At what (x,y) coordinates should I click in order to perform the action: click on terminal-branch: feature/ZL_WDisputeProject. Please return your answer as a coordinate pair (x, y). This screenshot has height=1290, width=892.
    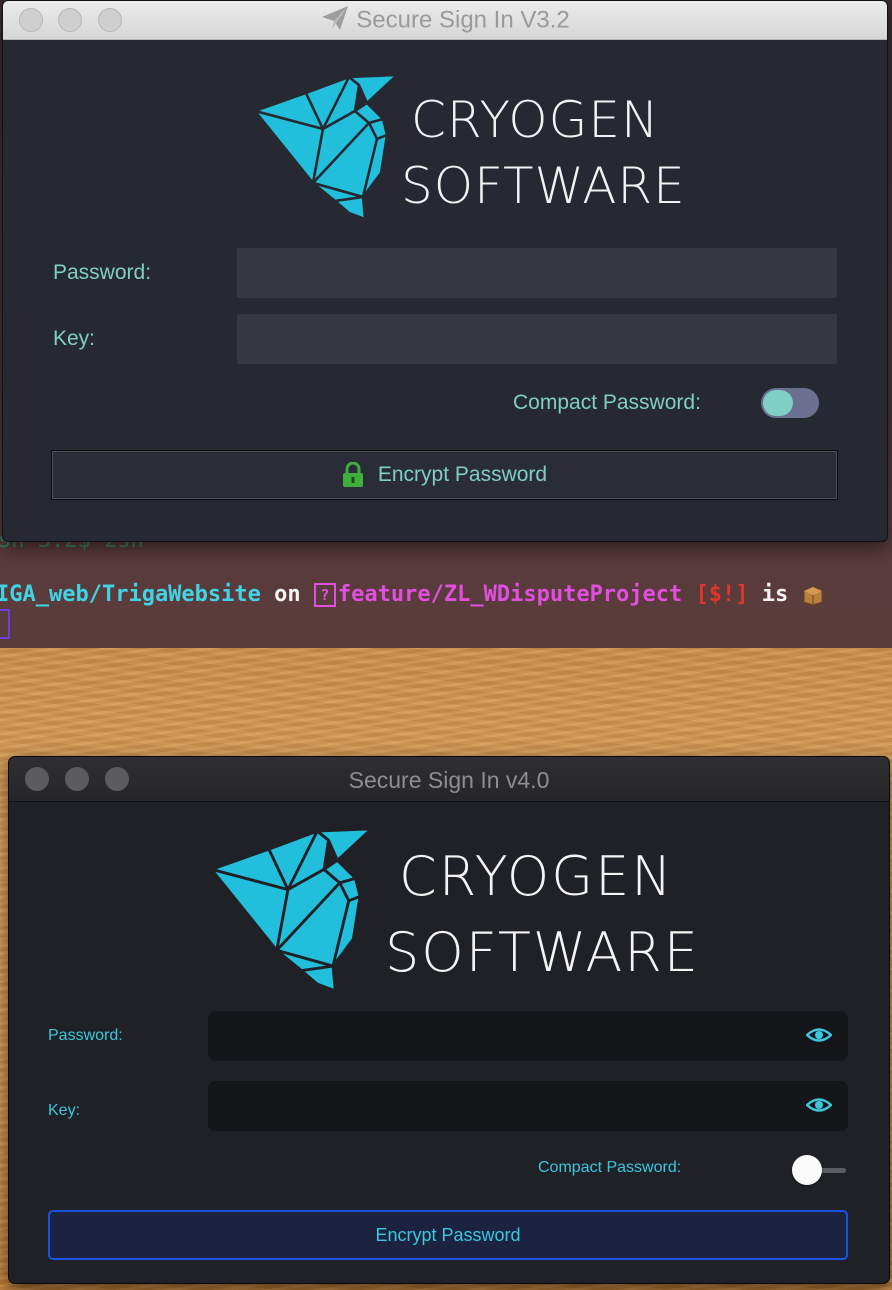
    Looking at the image, I should click on (510, 594).